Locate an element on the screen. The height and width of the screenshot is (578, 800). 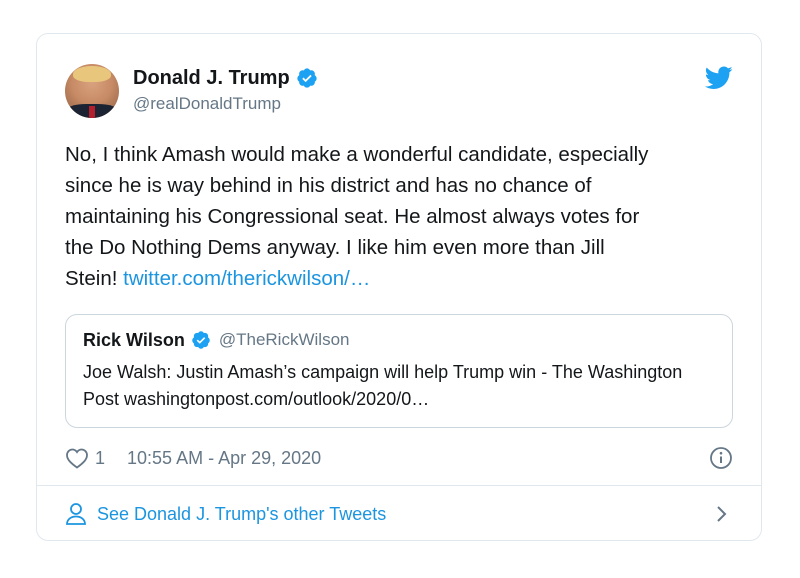
heart-icon is located at coordinates (77, 458).